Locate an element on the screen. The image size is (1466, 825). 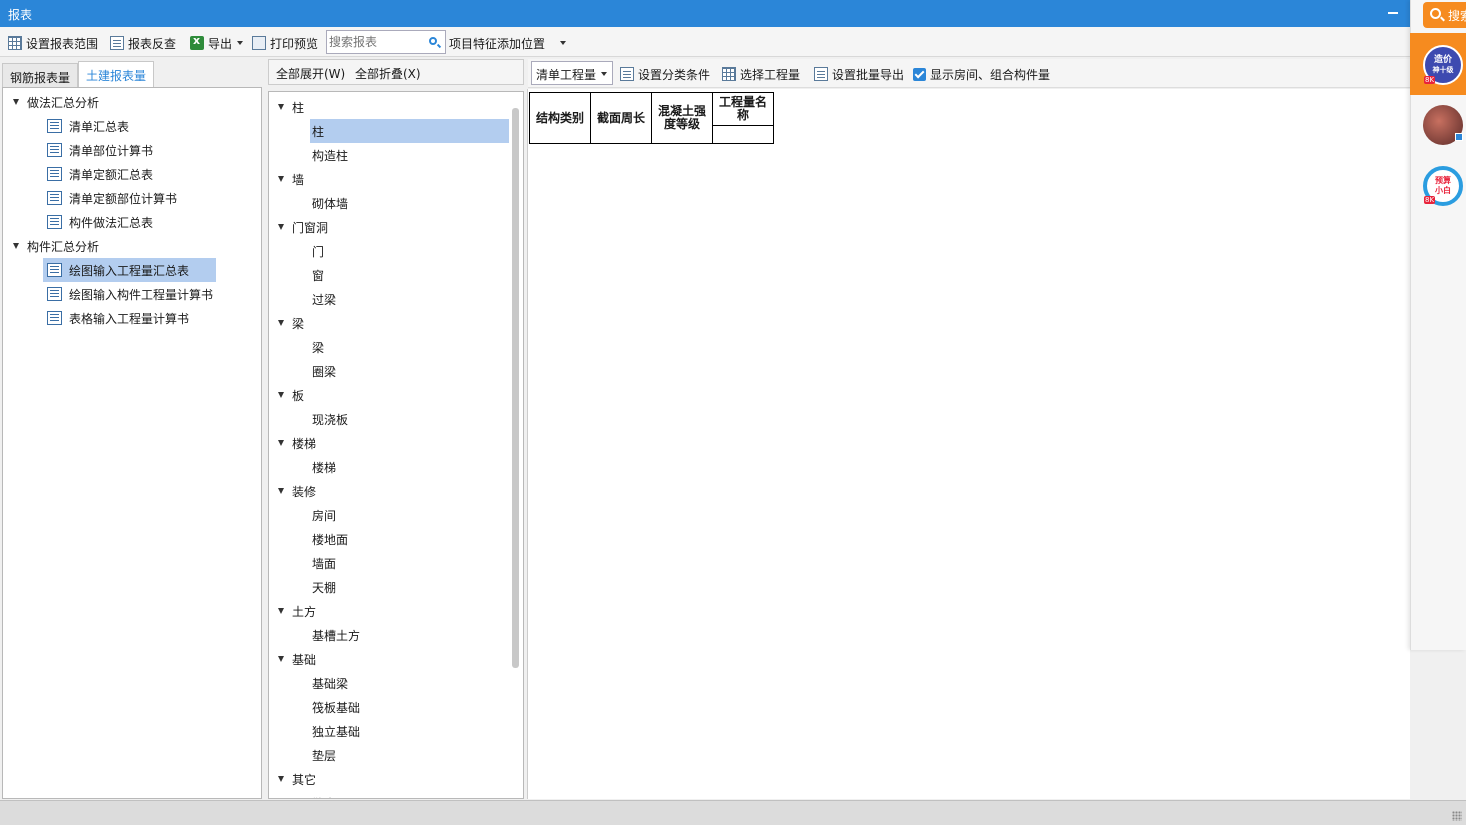
set-category-button: 设置分类条件 is located at coordinates (665, 74).